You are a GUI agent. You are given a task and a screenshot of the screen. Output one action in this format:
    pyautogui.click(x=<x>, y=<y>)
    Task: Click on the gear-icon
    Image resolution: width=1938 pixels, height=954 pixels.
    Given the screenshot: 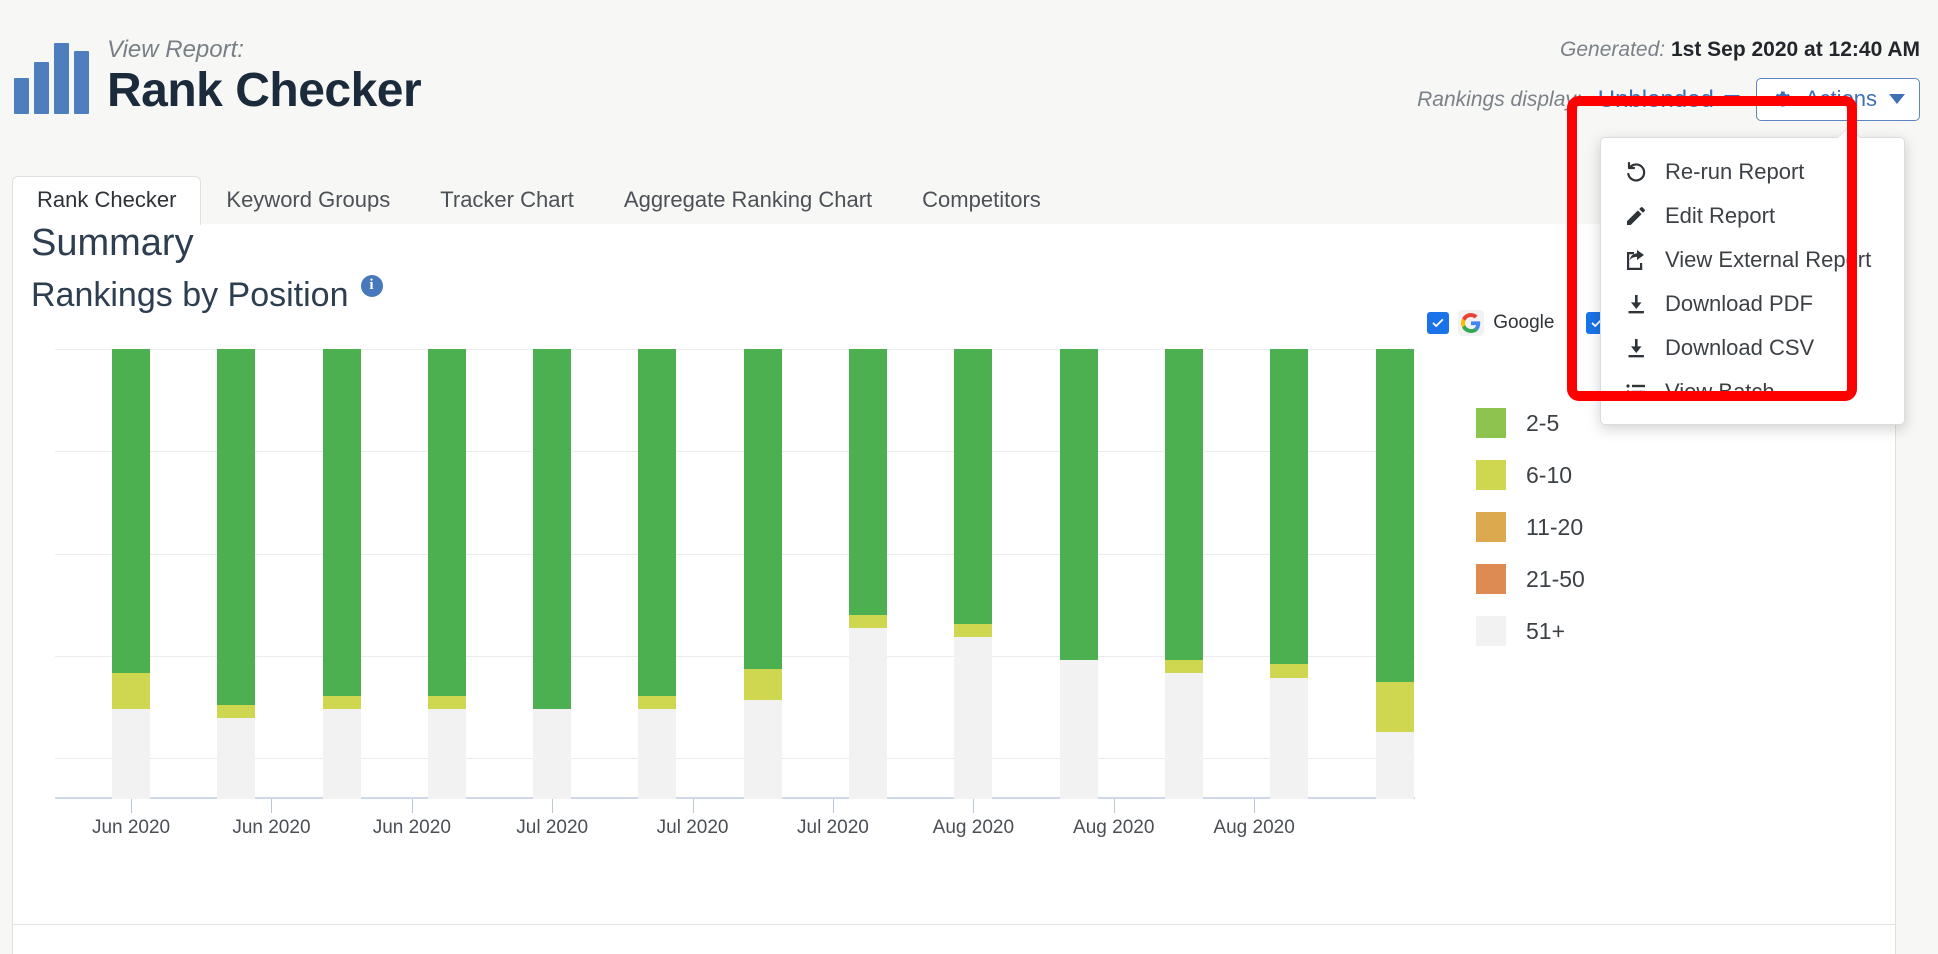 What is the action you would take?
    pyautogui.click(x=1783, y=99)
    